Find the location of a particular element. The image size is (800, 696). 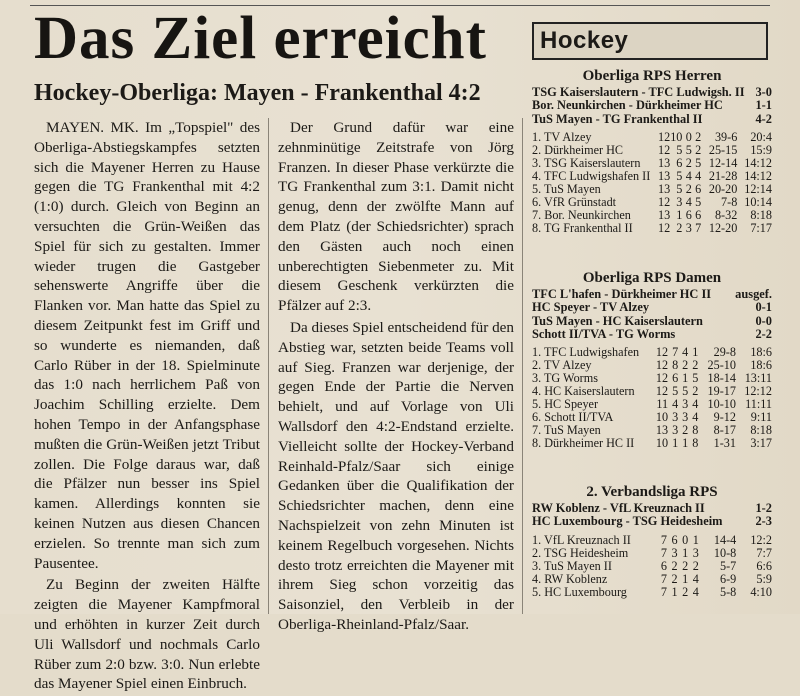

stat-n: 3 is located at coordinates (695, 552).